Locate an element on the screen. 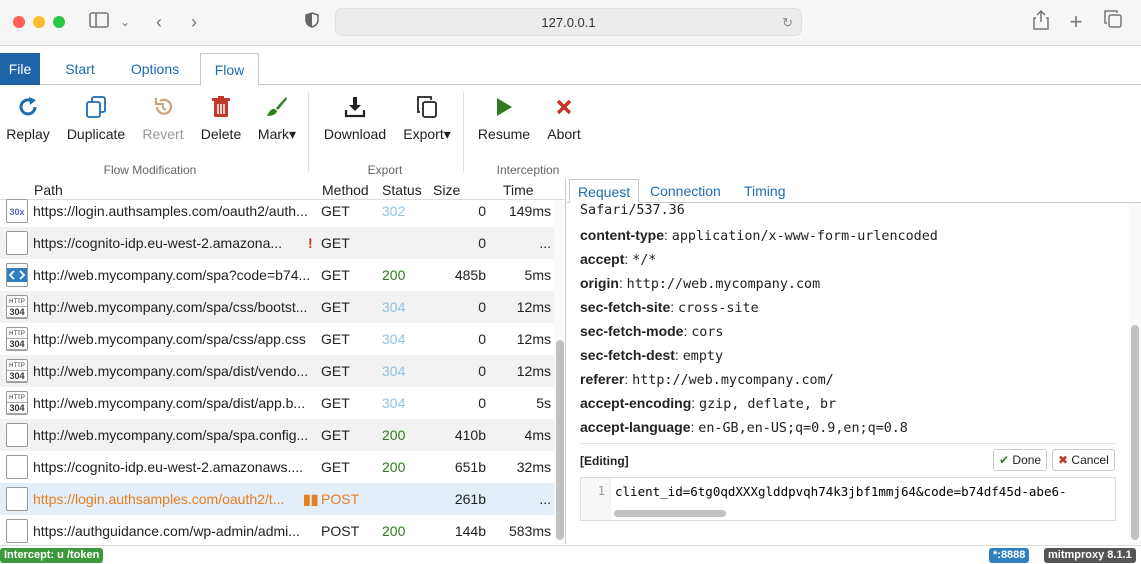  flow-list-scrollbar is located at coordinates (559, 372).